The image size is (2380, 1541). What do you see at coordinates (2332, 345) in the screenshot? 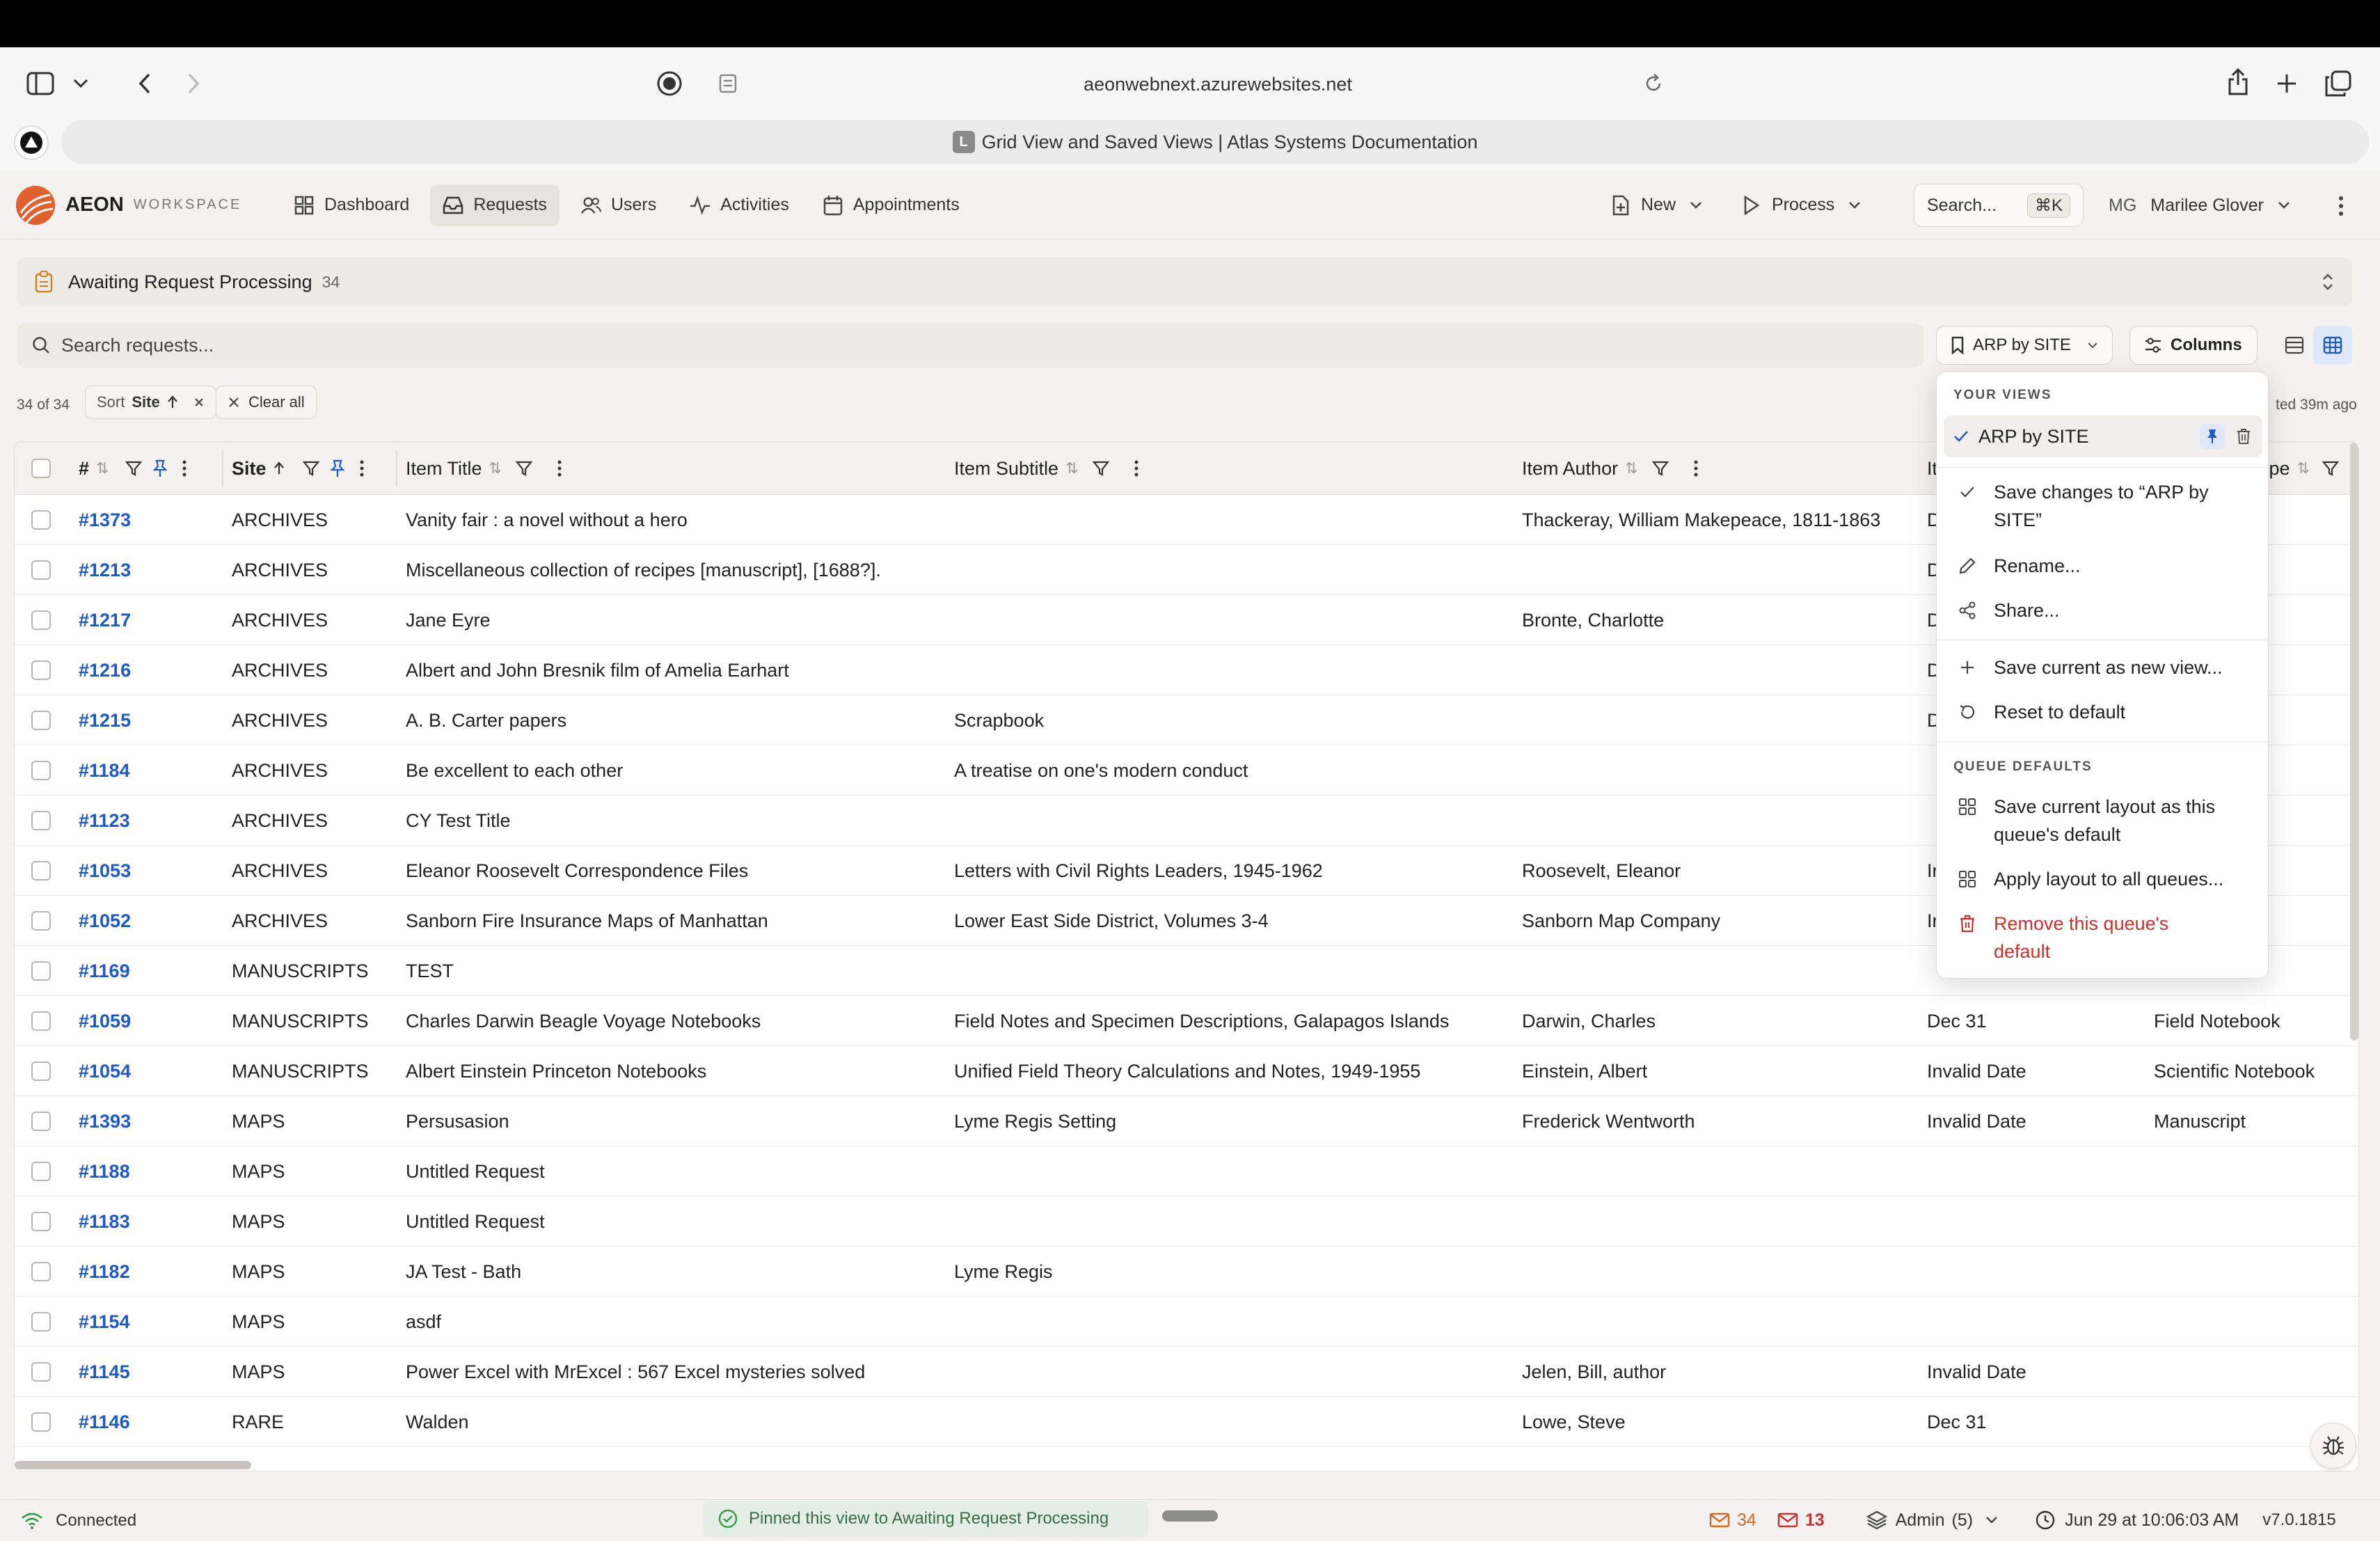
I see `grid-view-icon` at bounding box center [2332, 345].